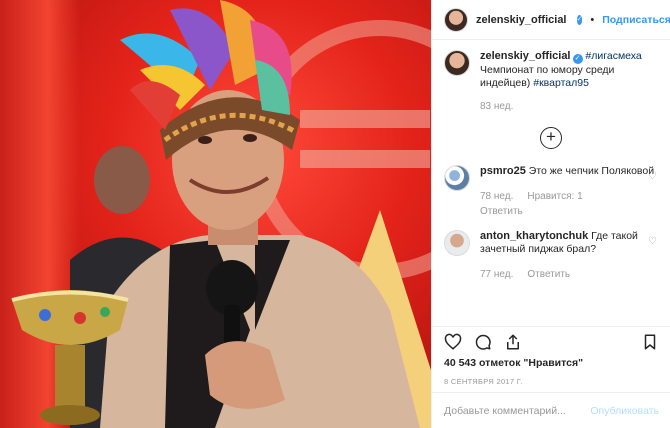 Image resolution: width=670 pixels, height=428 pixels. Describe the element at coordinates (453, 342) in the screenshot. I see `heart-icon` at that location.